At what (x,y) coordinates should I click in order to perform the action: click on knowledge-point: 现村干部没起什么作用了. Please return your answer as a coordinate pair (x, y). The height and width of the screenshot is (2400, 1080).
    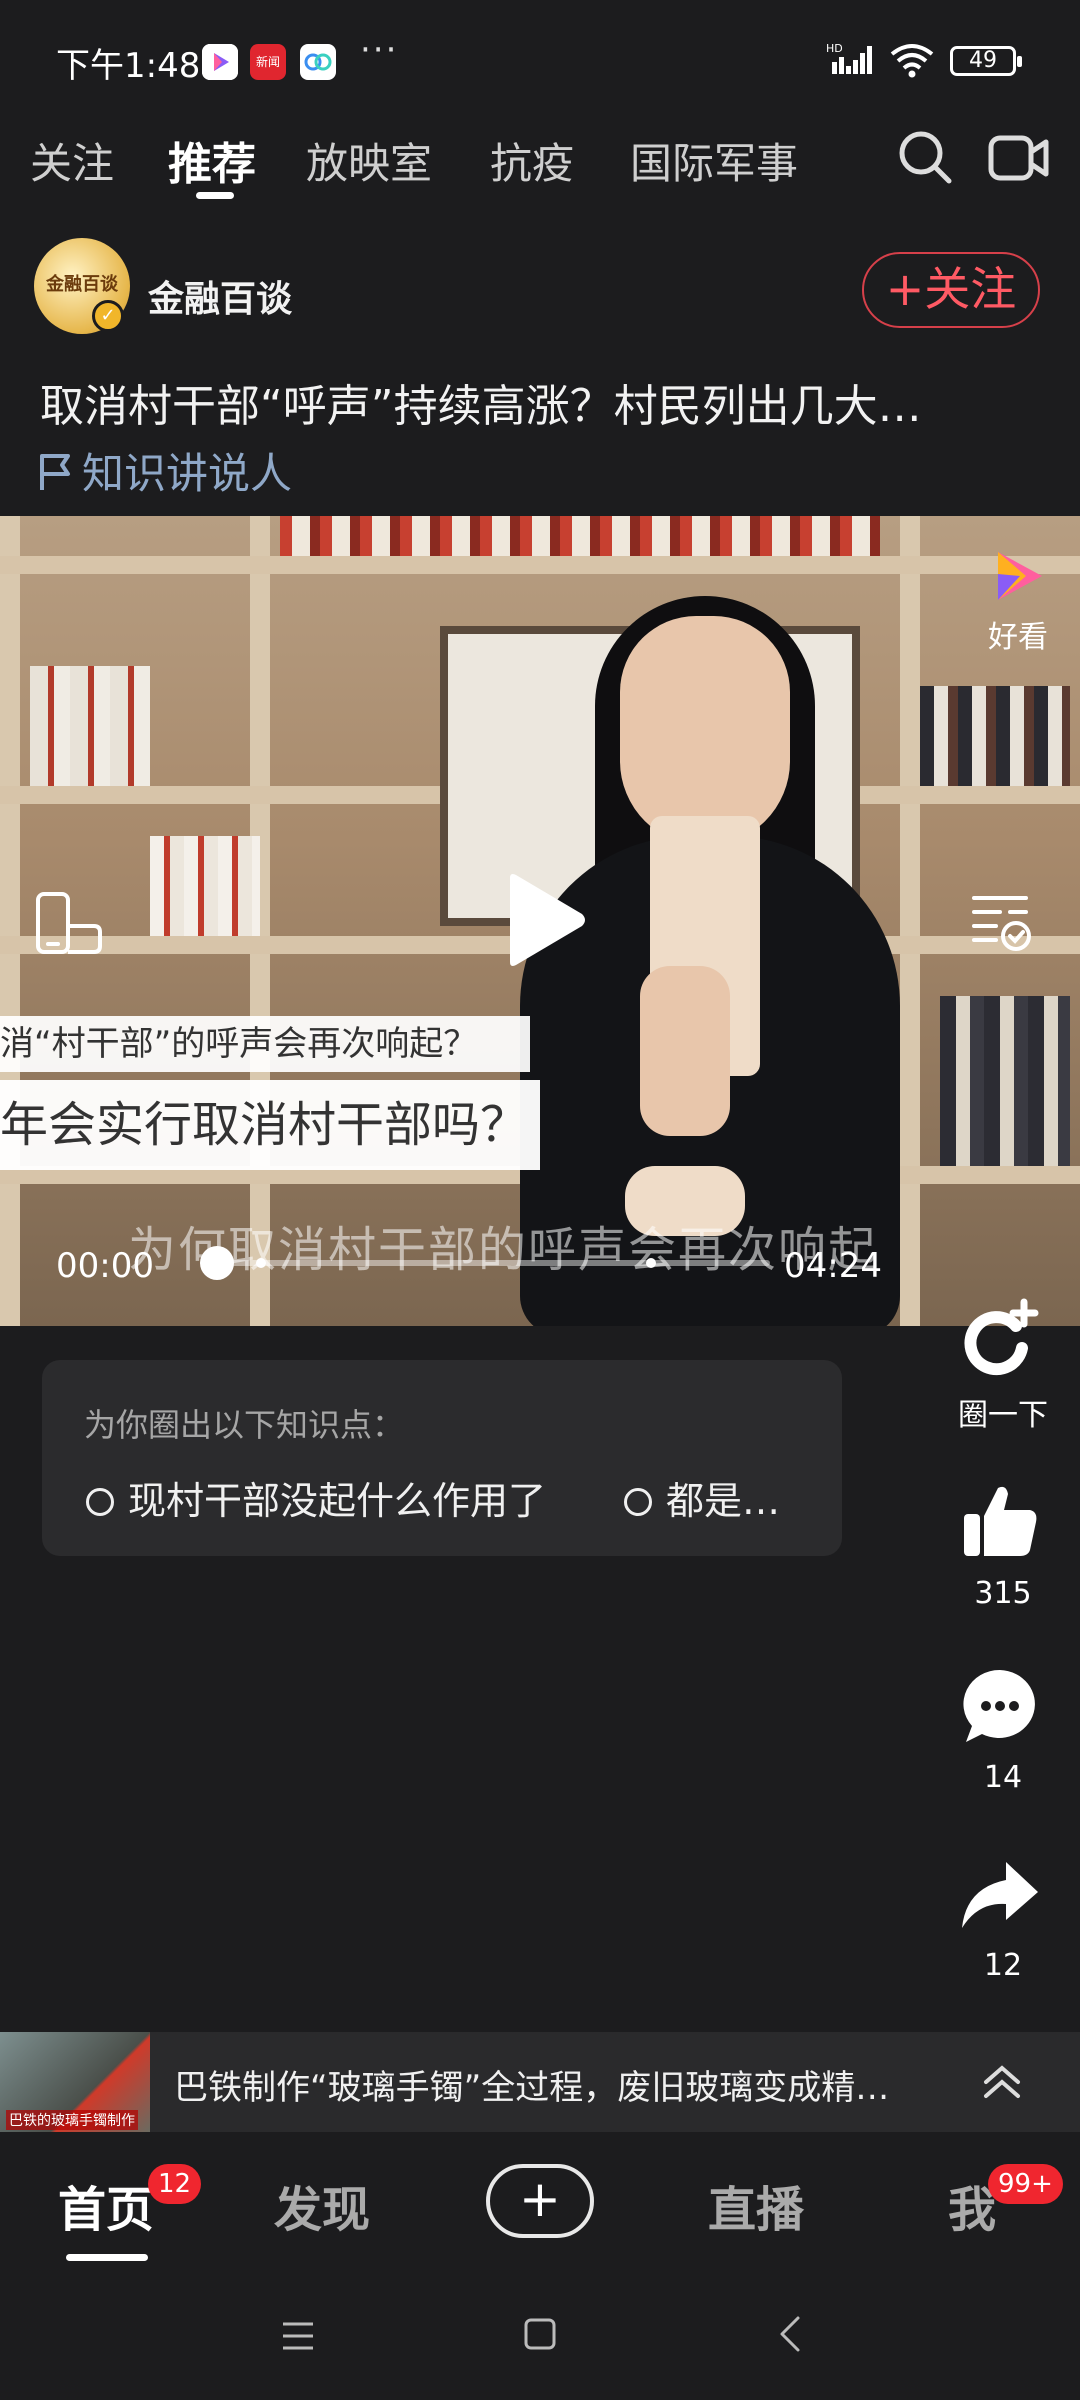
    Looking at the image, I should click on (316, 1497).